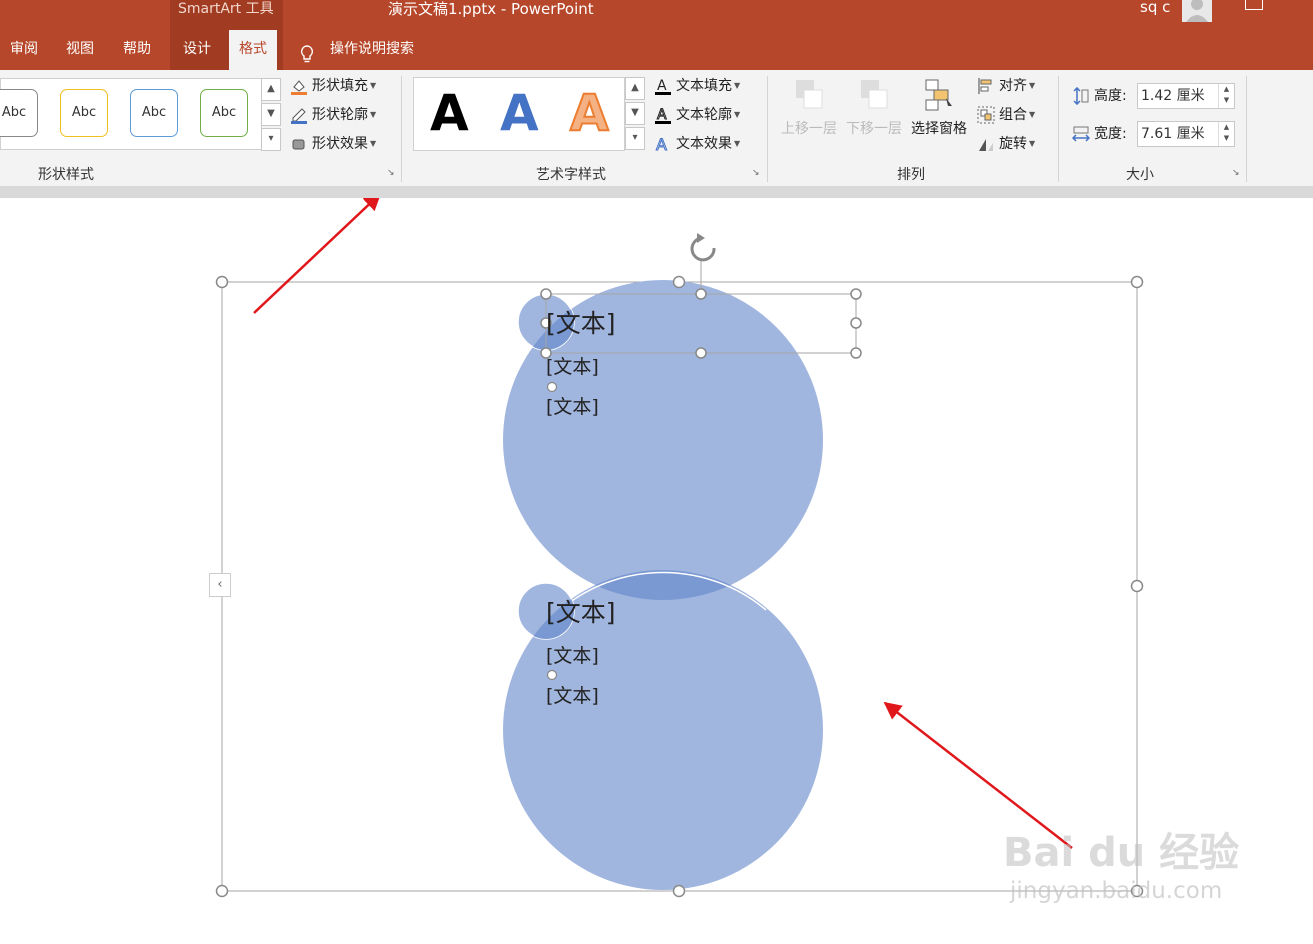  I want to click on text-effects-button: A 文本效果 ▼, so click(697, 144).